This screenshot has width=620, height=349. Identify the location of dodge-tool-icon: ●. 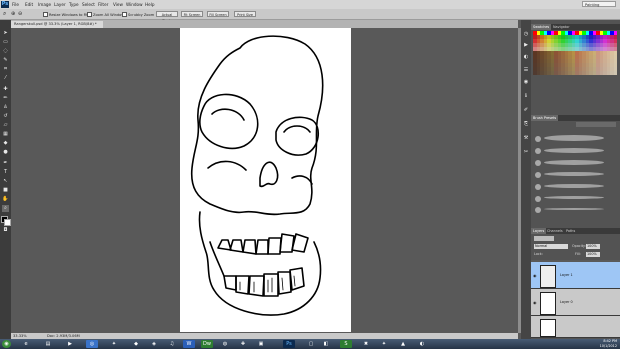
(5, 152).